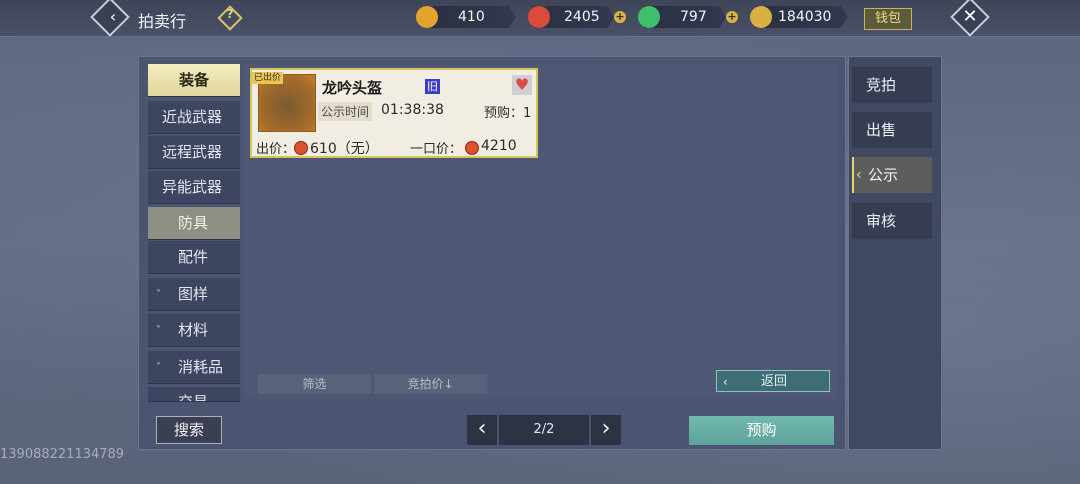 Image resolution: width=1080 pixels, height=484 pixels. Describe the element at coordinates (649, 17) in the screenshot. I see `jade-icon` at that location.